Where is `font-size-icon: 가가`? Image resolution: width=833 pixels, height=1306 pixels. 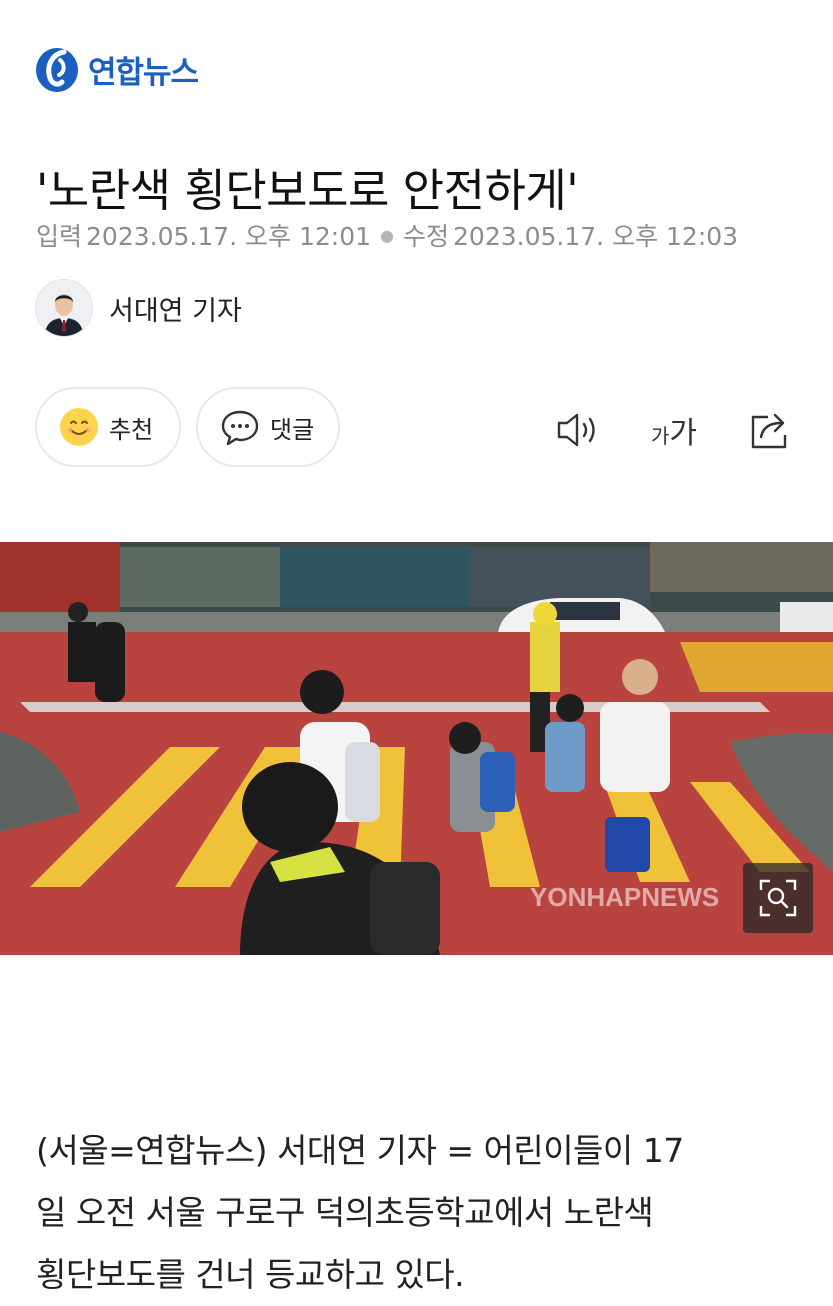
font-size-icon: 가가 is located at coordinates (673, 433).